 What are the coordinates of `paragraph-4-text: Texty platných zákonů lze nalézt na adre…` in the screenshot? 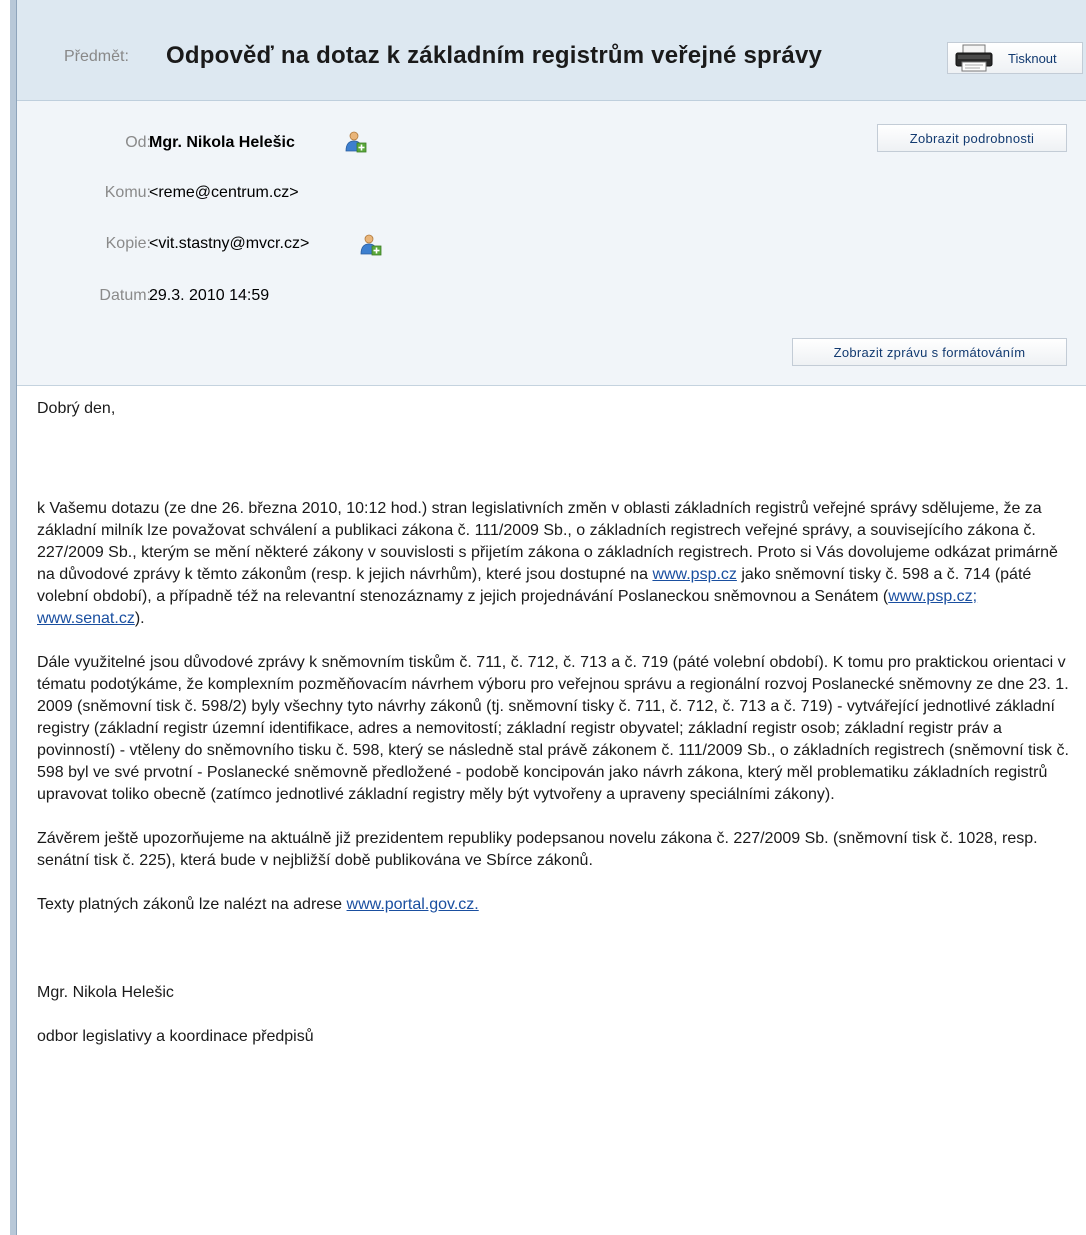 It's located at (190, 904).